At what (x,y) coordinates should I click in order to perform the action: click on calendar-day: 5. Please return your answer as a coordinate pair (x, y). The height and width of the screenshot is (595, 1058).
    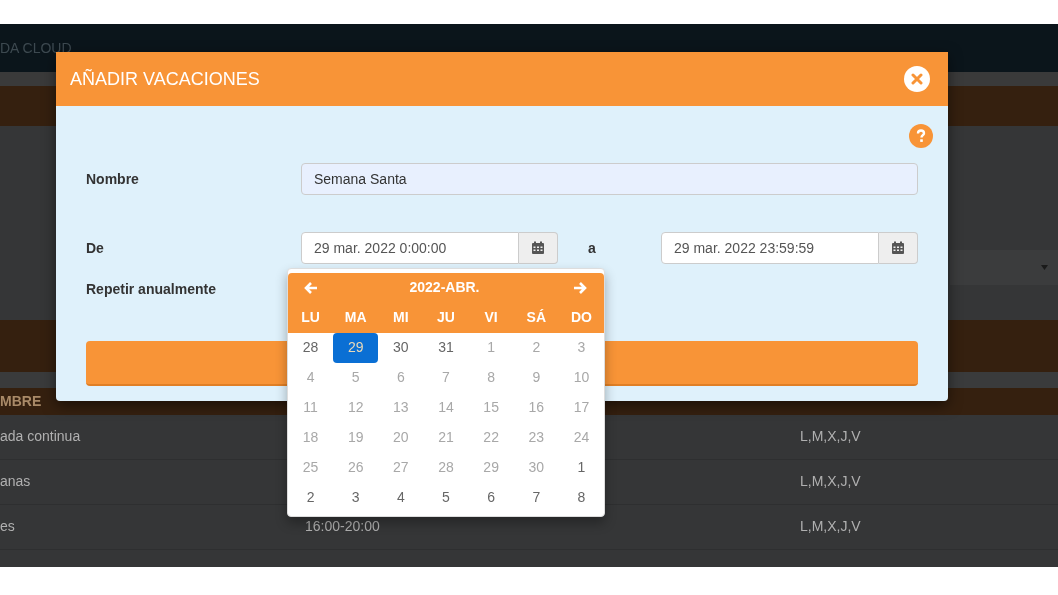
    Looking at the image, I should click on (446, 497).